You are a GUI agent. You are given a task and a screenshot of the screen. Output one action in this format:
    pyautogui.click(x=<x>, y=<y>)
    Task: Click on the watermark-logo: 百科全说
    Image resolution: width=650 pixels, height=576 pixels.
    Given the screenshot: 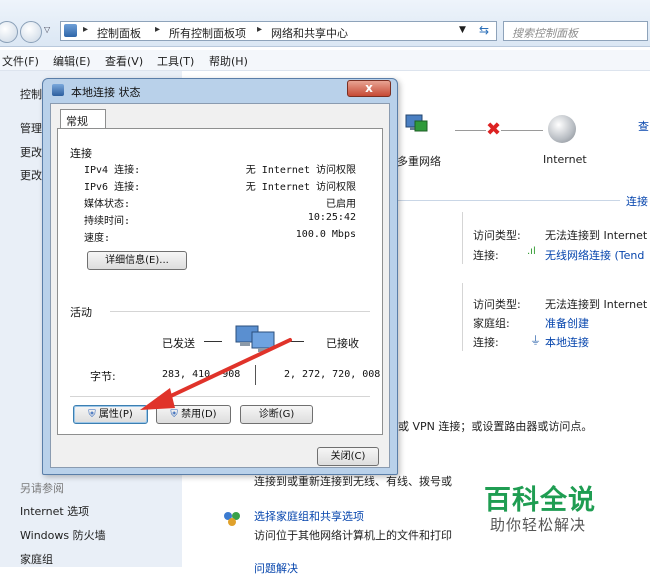 What is the action you would take?
    pyautogui.click(x=540, y=500)
    